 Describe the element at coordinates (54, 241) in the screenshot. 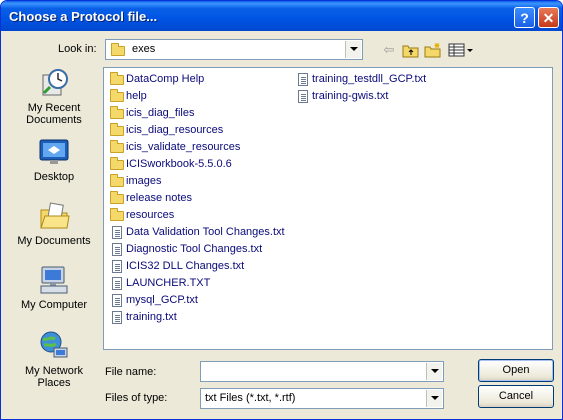

I see `place-label: My Documents` at that location.